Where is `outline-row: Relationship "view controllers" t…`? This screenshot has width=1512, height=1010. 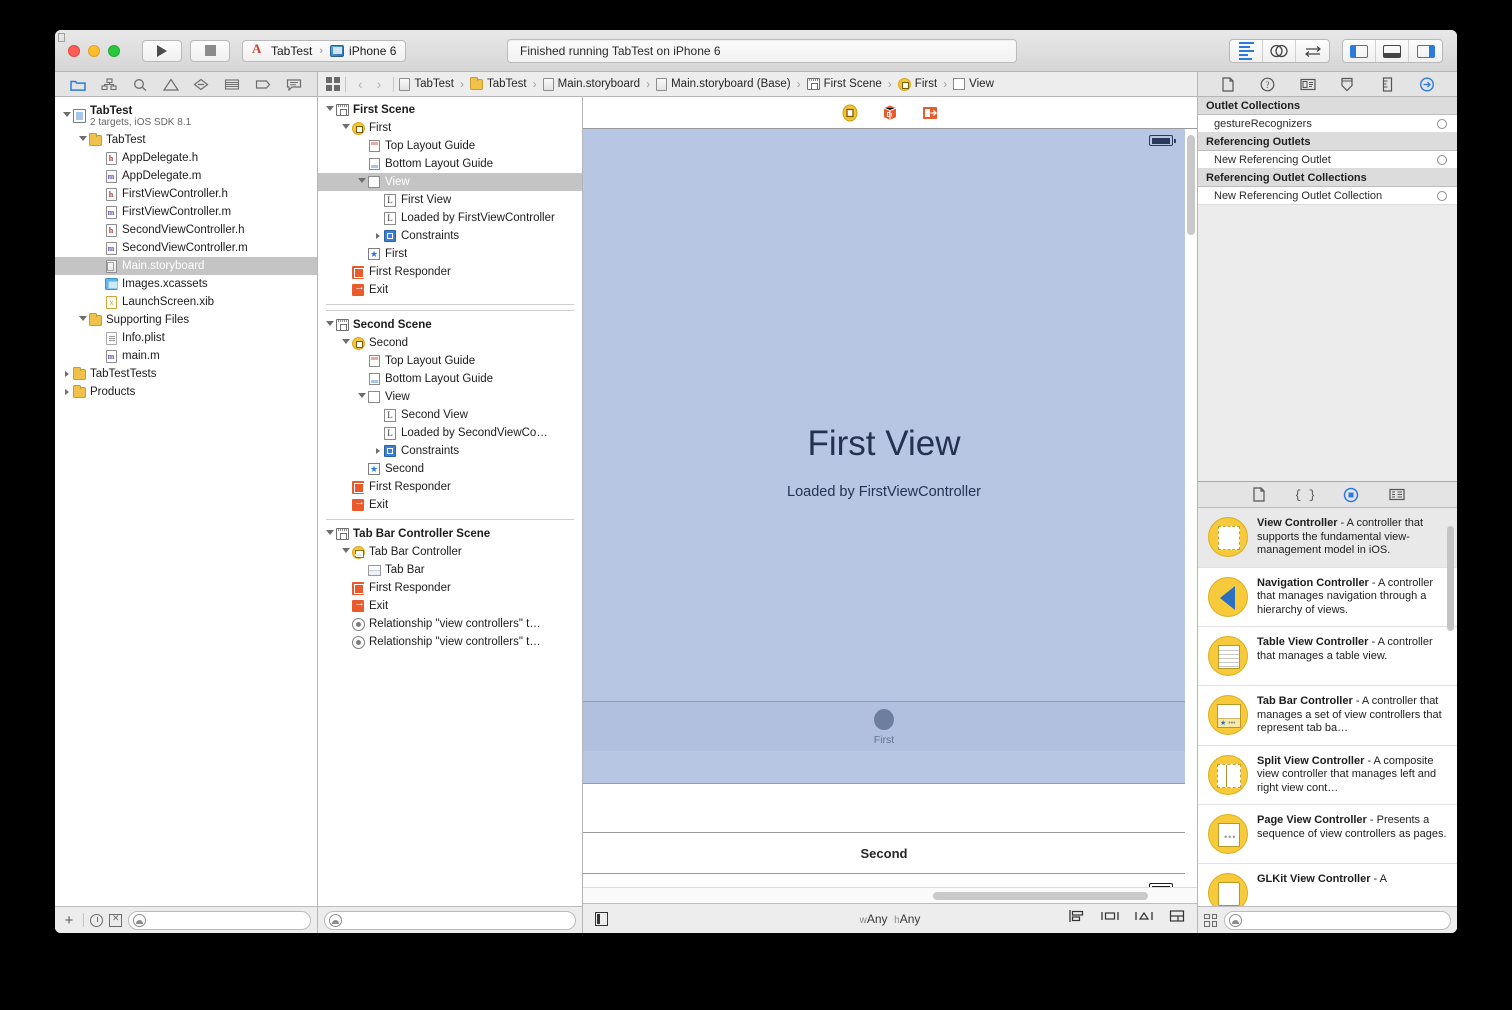
outline-row: Relationship "view controllers" t… is located at coordinates (450, 624).